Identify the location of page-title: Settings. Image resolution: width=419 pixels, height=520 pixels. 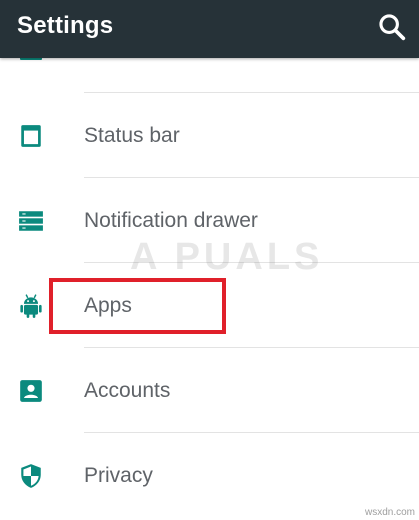
(65, 25).